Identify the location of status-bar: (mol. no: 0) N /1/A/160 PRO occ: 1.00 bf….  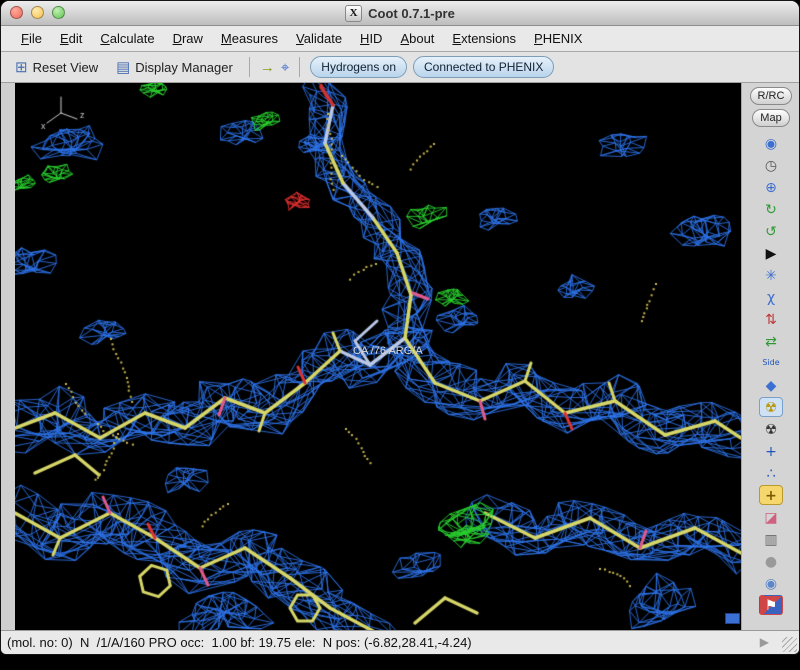
(400, 642).